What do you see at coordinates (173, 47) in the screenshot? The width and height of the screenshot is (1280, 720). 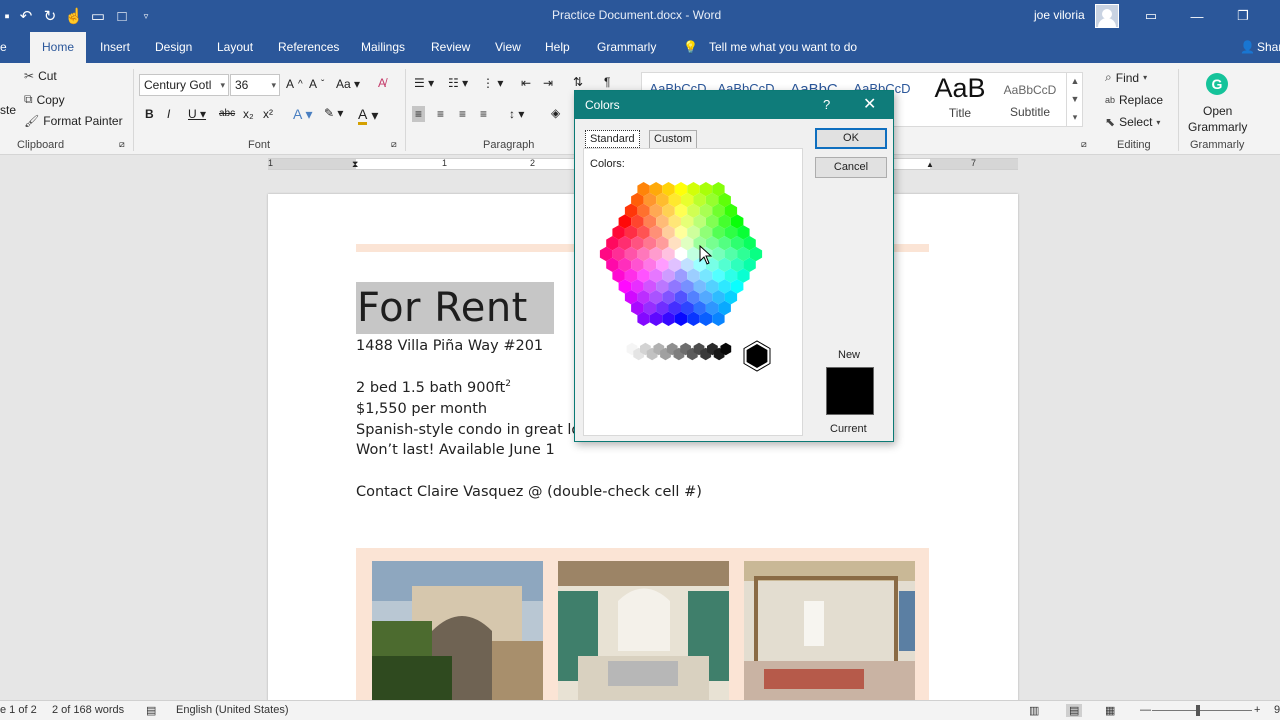 I see `tab-design: Design` at bounding box center [173, 47].